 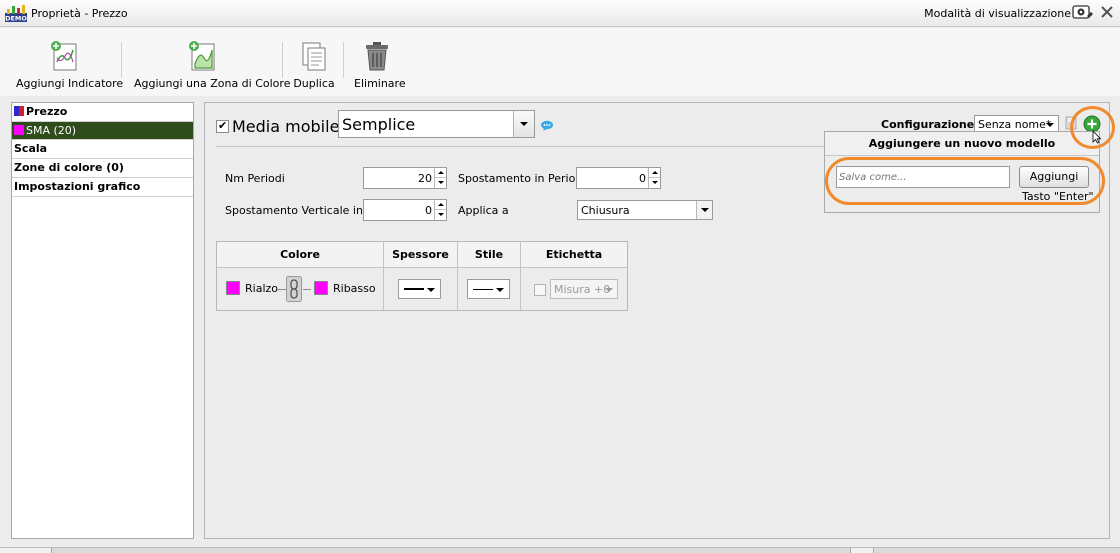 I want to click on color-column-header: Colore, so click(x=300, y=255).